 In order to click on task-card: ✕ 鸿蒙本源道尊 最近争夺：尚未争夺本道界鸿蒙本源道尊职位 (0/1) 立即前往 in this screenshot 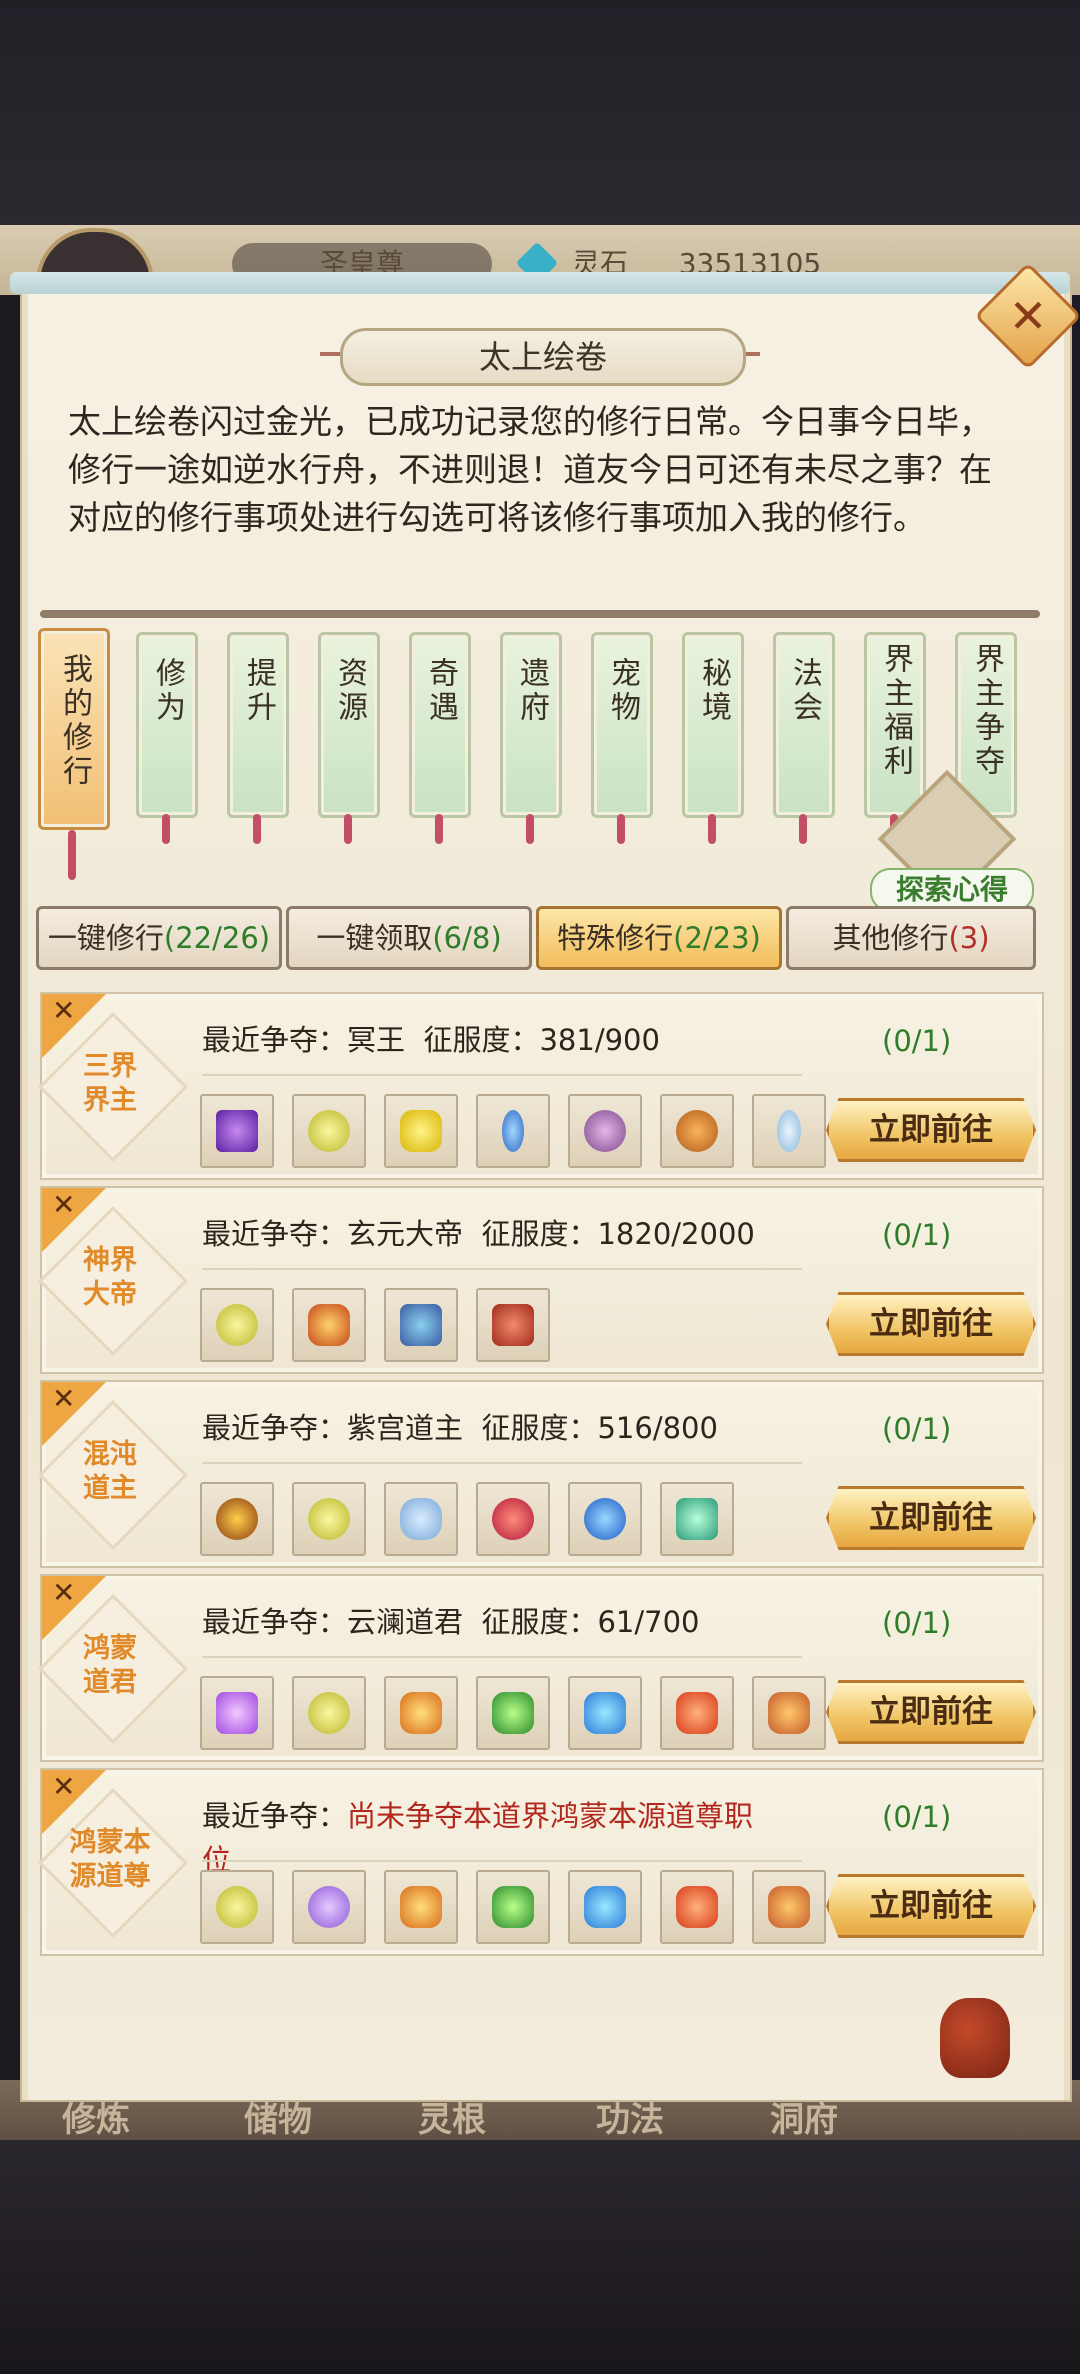, I will do `click(541, 1862)`.